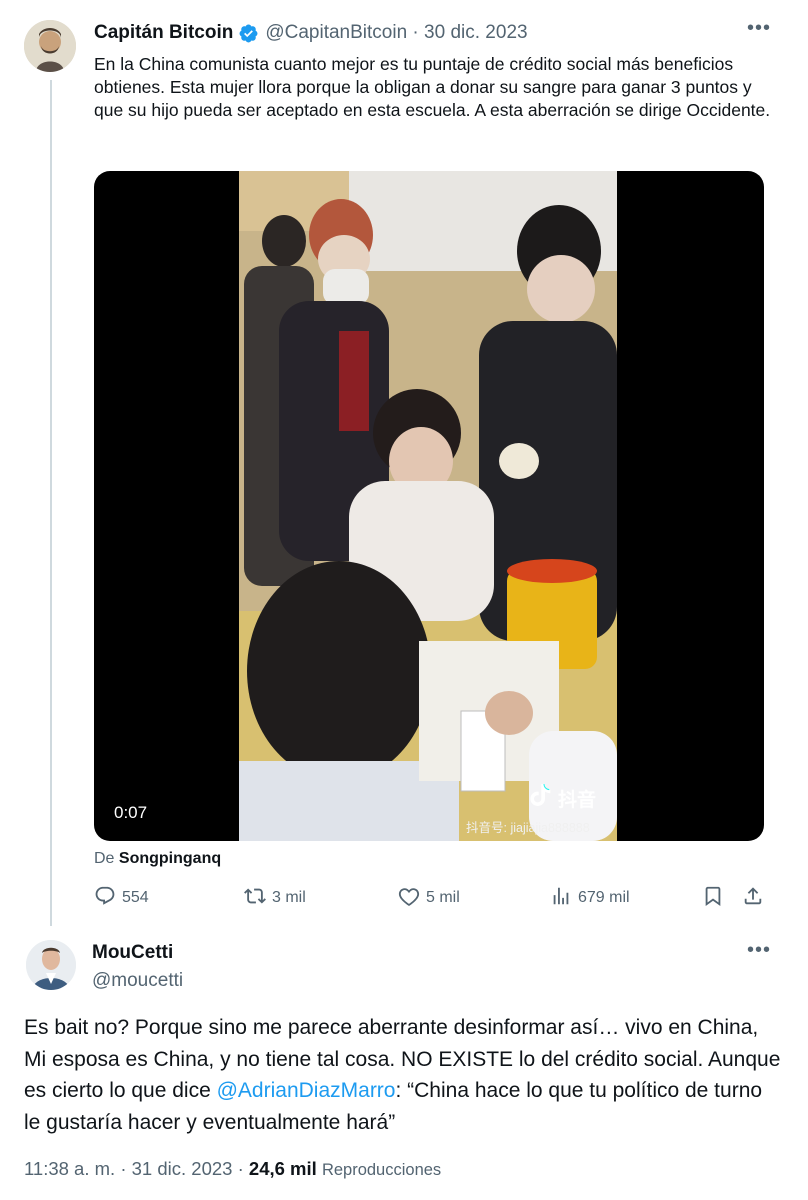  Describe the element at coordinates (336, 33) in the screenshot. I see `author-handle: @CapitanBitcoin` at that location.